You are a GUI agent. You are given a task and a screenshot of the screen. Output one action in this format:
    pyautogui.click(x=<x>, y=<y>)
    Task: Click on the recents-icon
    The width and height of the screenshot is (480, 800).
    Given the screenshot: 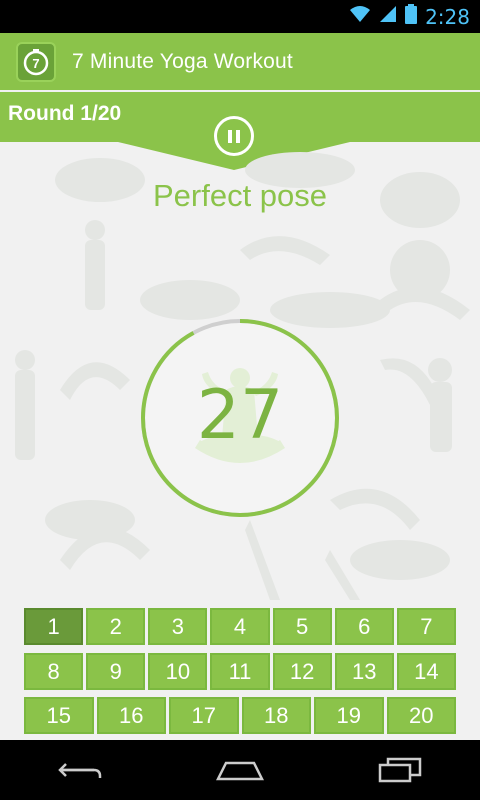 What is the action you would take?
    pyautogui.click(x=400, y=770)
    